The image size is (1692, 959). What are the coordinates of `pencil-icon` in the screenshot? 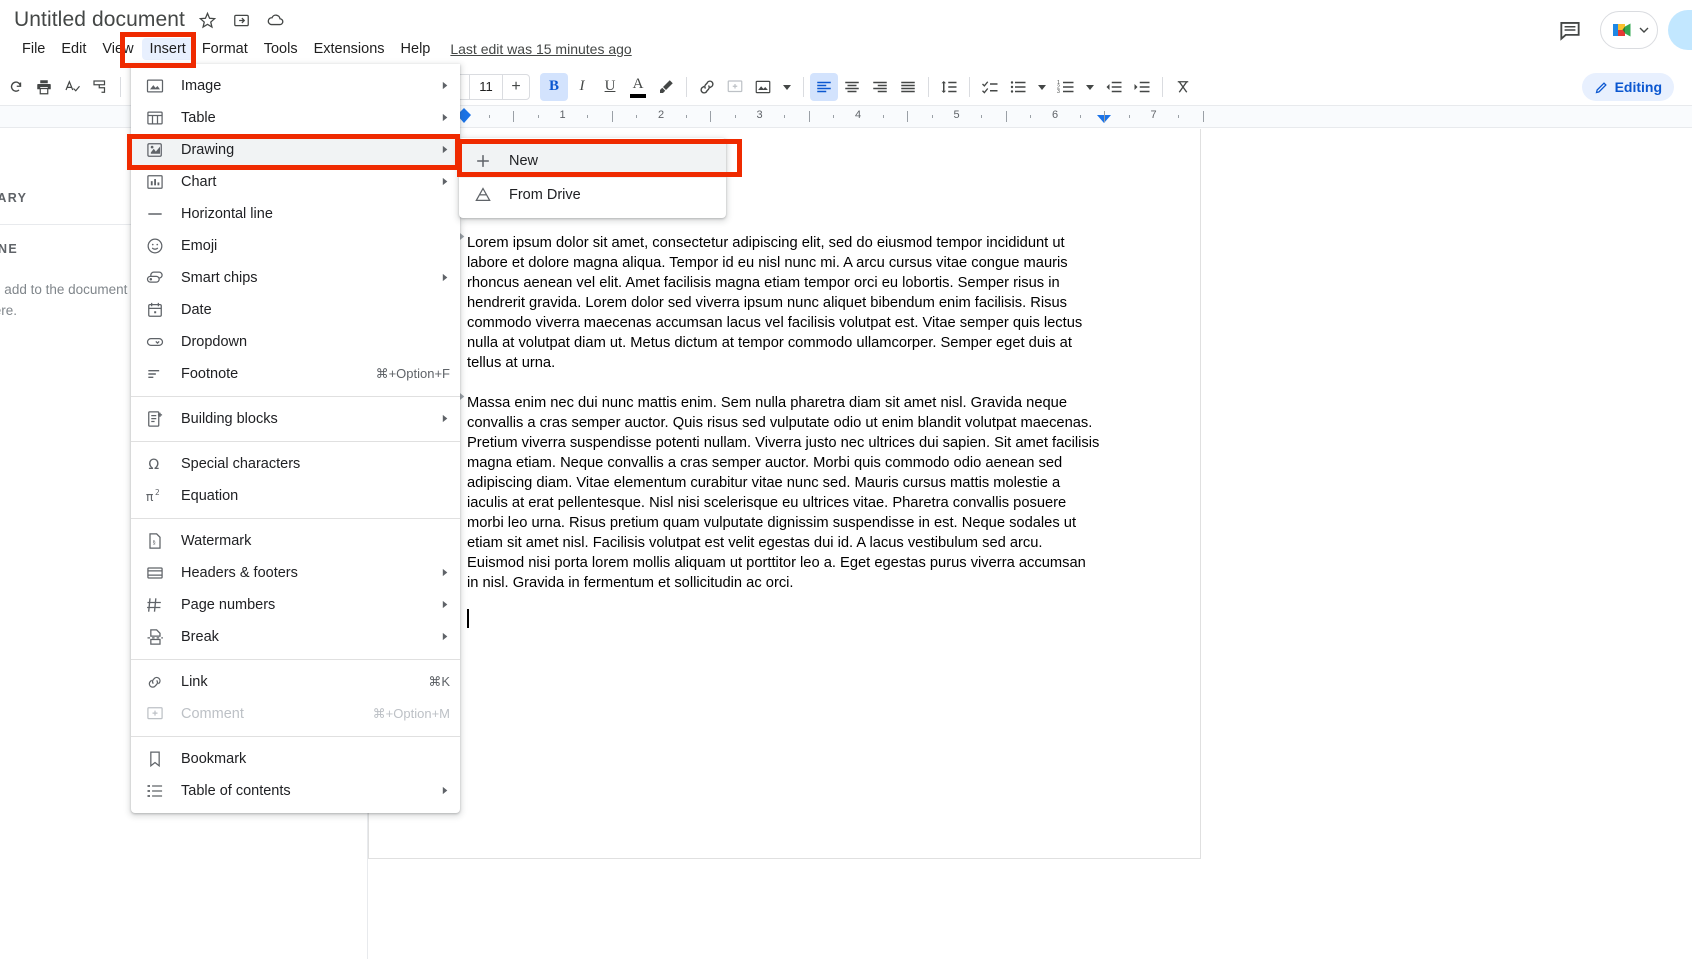 It's located at (1601, 87).